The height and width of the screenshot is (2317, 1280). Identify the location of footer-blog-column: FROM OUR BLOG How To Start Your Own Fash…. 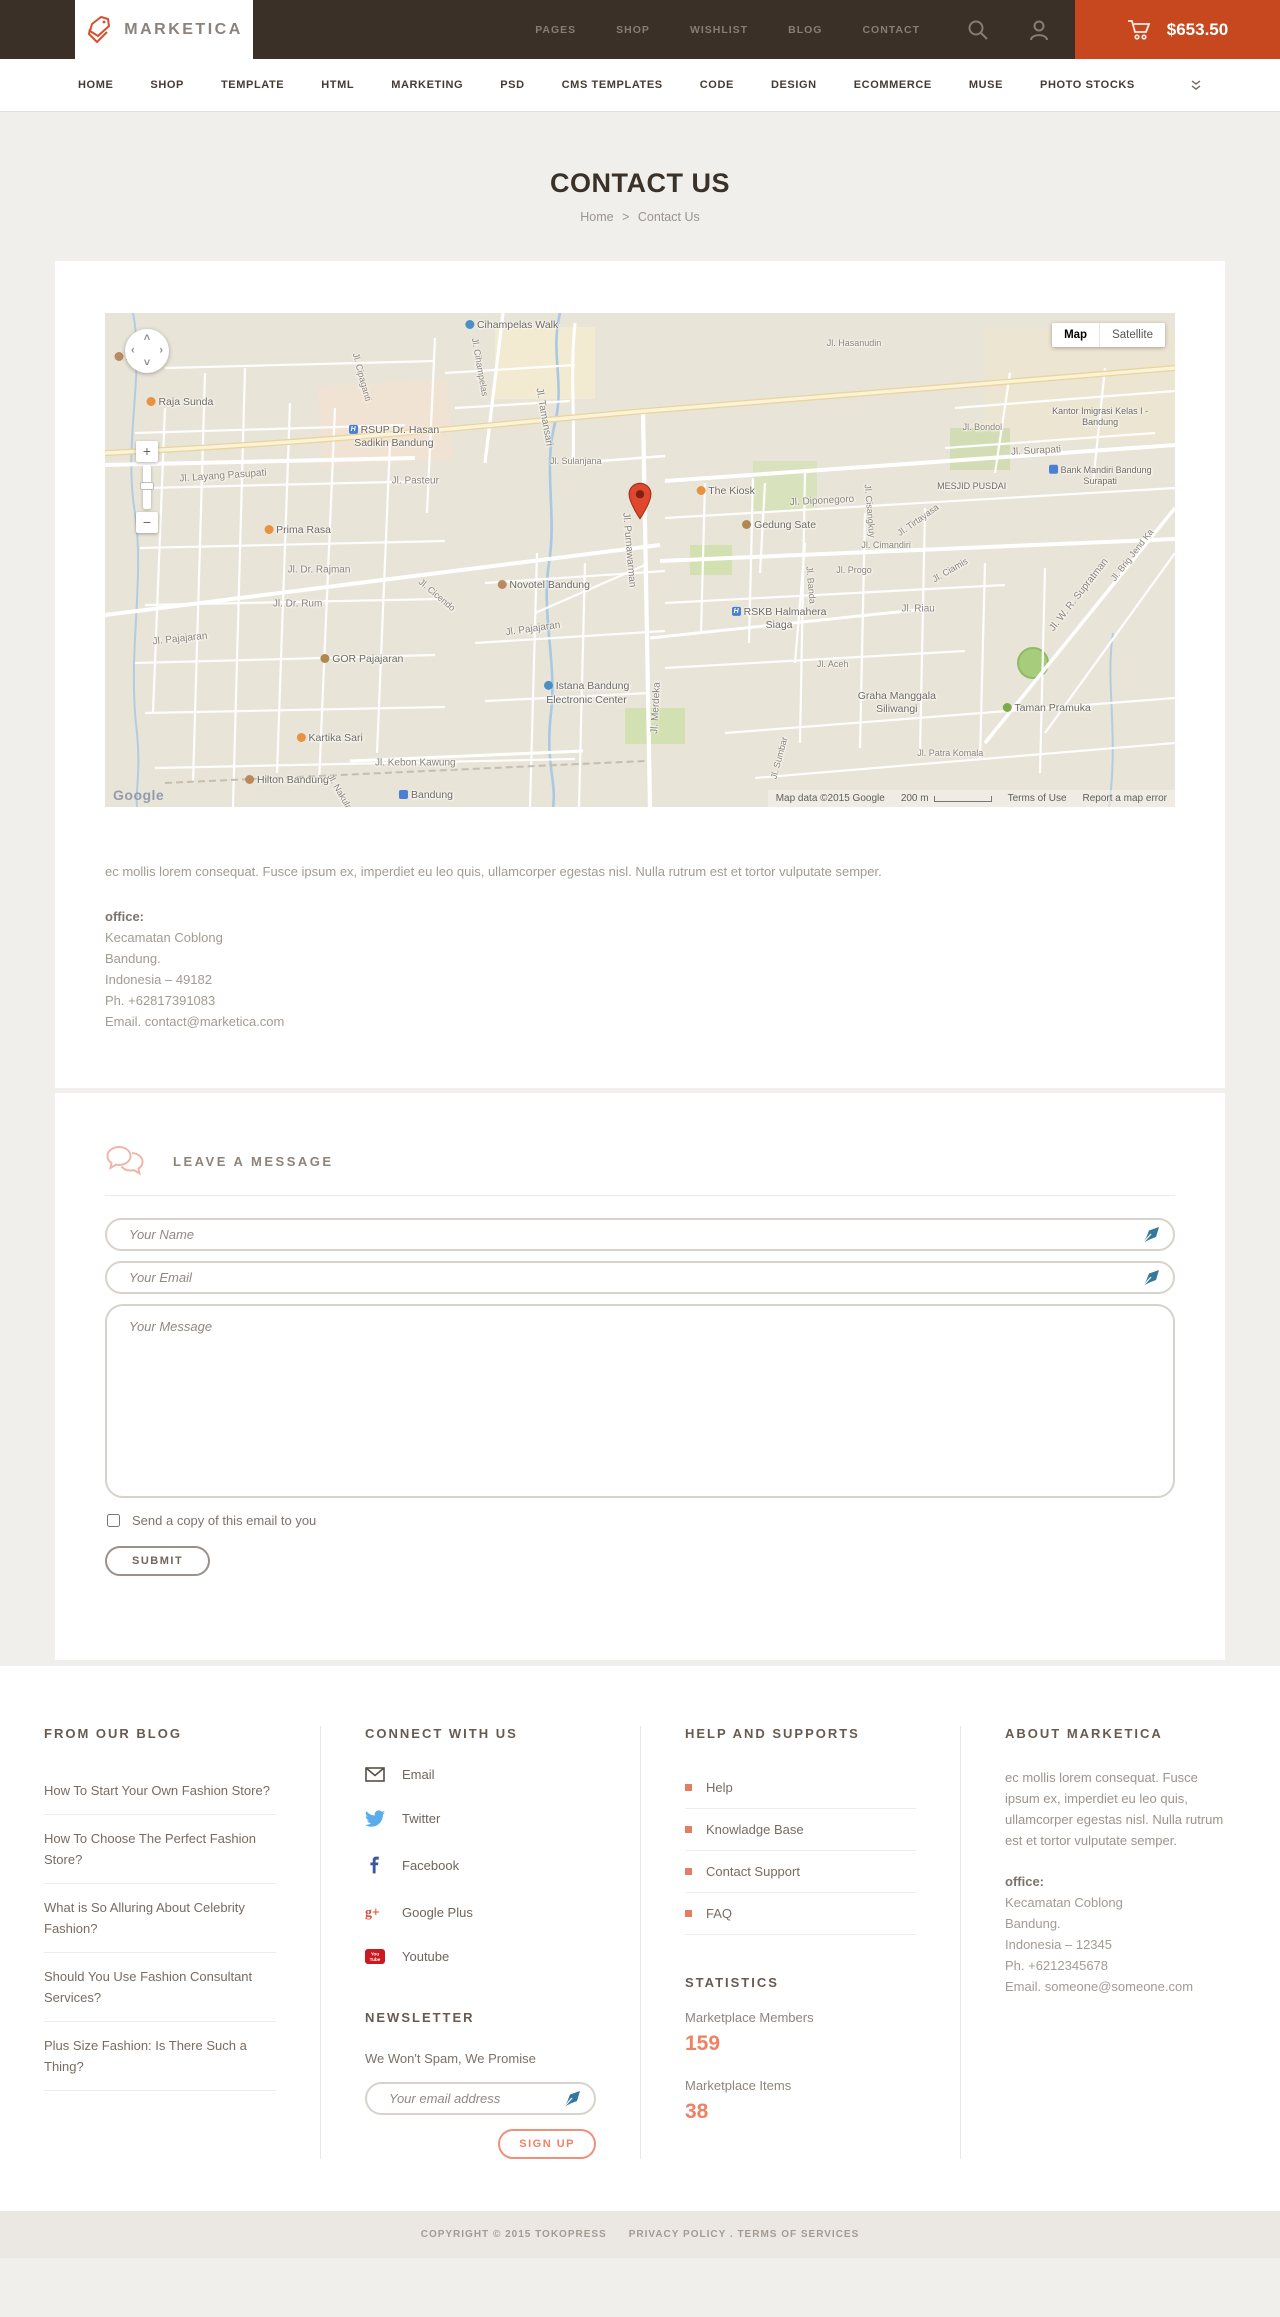
(160, 1942).